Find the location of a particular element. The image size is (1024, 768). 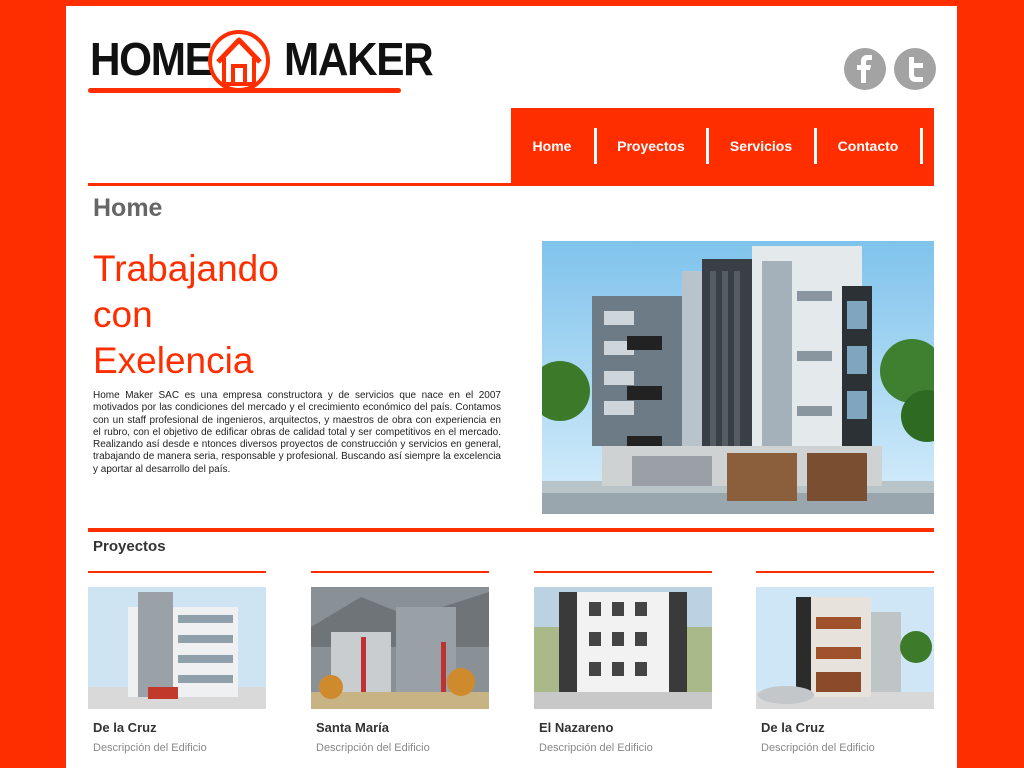

section-divider is located at coordinates (511, 530).